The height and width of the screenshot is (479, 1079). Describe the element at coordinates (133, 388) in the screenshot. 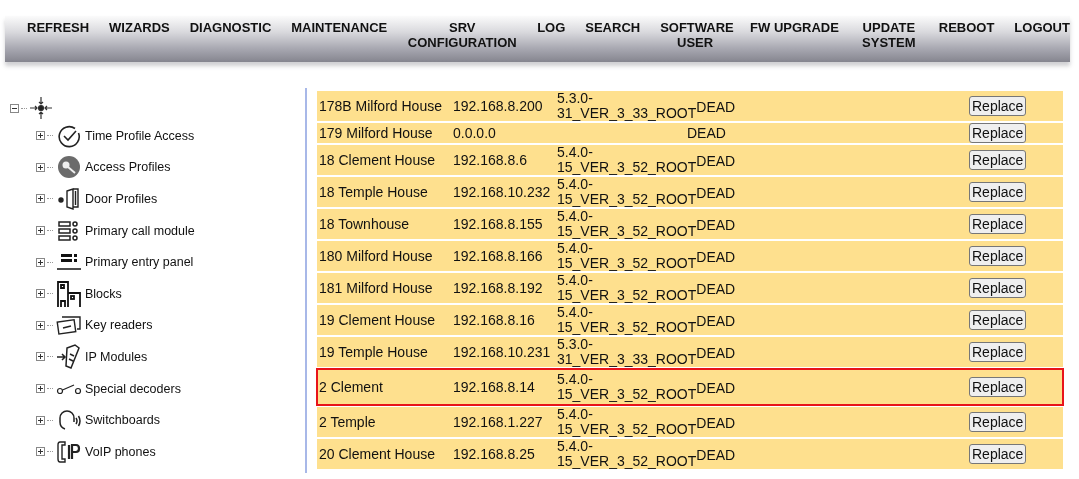

I see `tree-item-label: Special decoders` at that location.